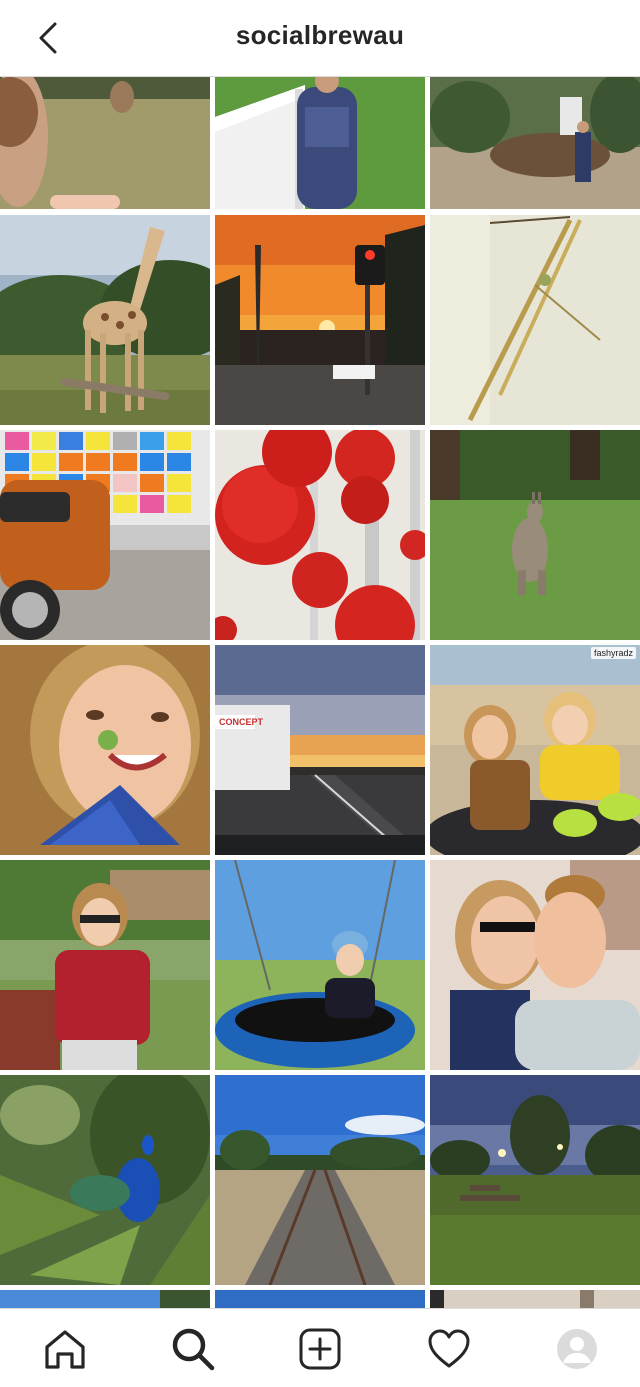 Image resolution: width=640 pixels, height=1387 pixels. I want to click on plus-square-icon, so click(320, 1349).